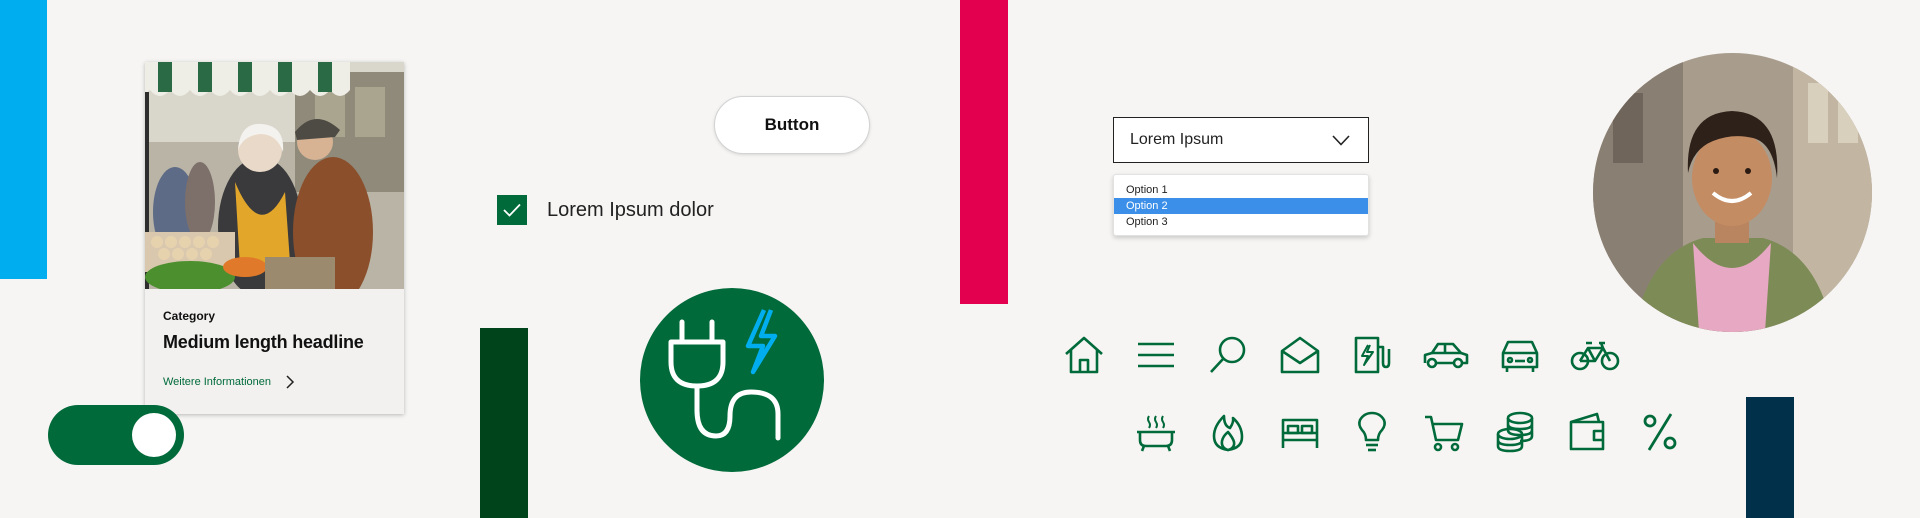 This screenshot has width=1920, height=518. I want to click on dropdown-option-highlighted: Option 2, so click(1241, 206).